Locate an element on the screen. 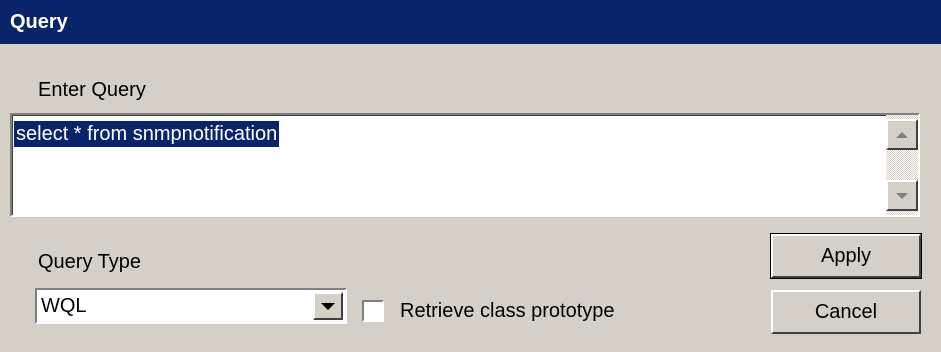  query-text: select * from snmpnotification is located at coordinates (147, 134).